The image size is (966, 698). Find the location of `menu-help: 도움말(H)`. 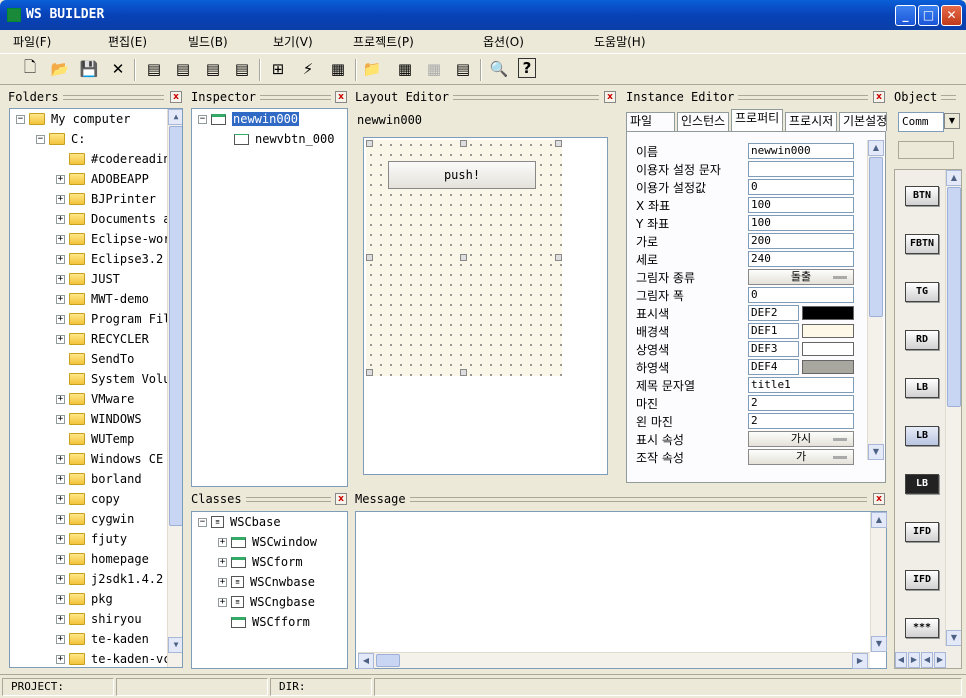

menu-help: 도움말(H) is located at coordinates (620, 41).